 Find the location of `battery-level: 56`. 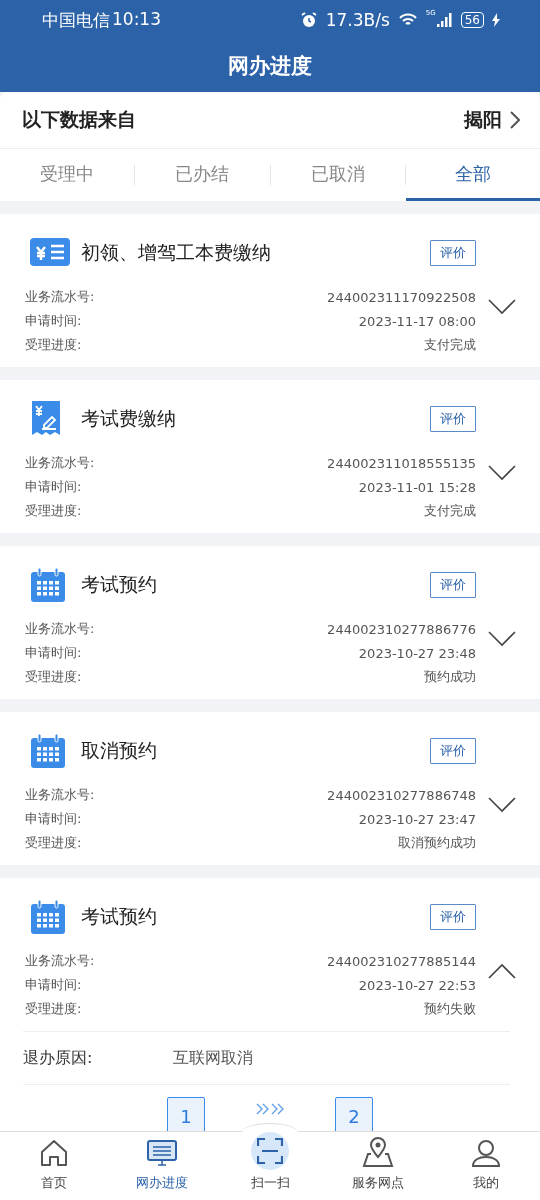

battery-level: 56 is located at coordinates (472, 20).